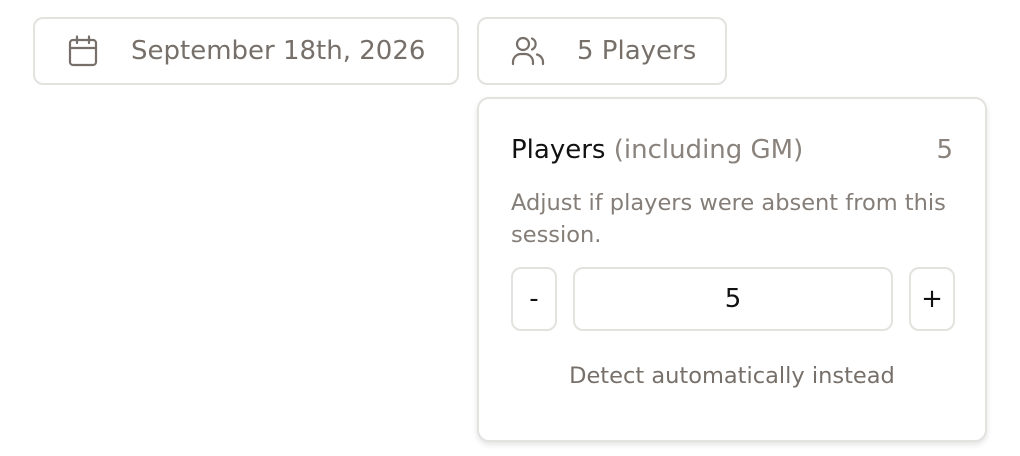  What do you see at coordinates (932, 299) in the screenshot?
I see `increment-button: +` at bounding box center [932, 299].